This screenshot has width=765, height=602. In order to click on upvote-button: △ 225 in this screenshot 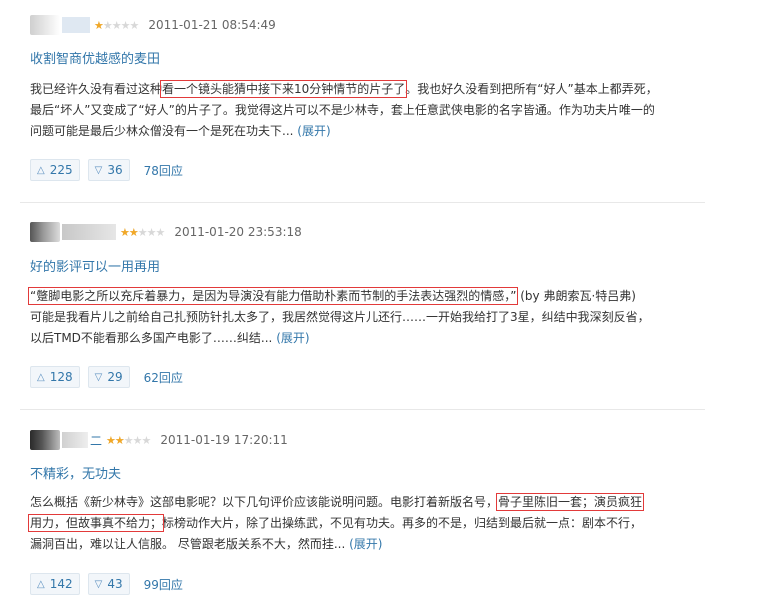, I will do `click(55, 170)`.